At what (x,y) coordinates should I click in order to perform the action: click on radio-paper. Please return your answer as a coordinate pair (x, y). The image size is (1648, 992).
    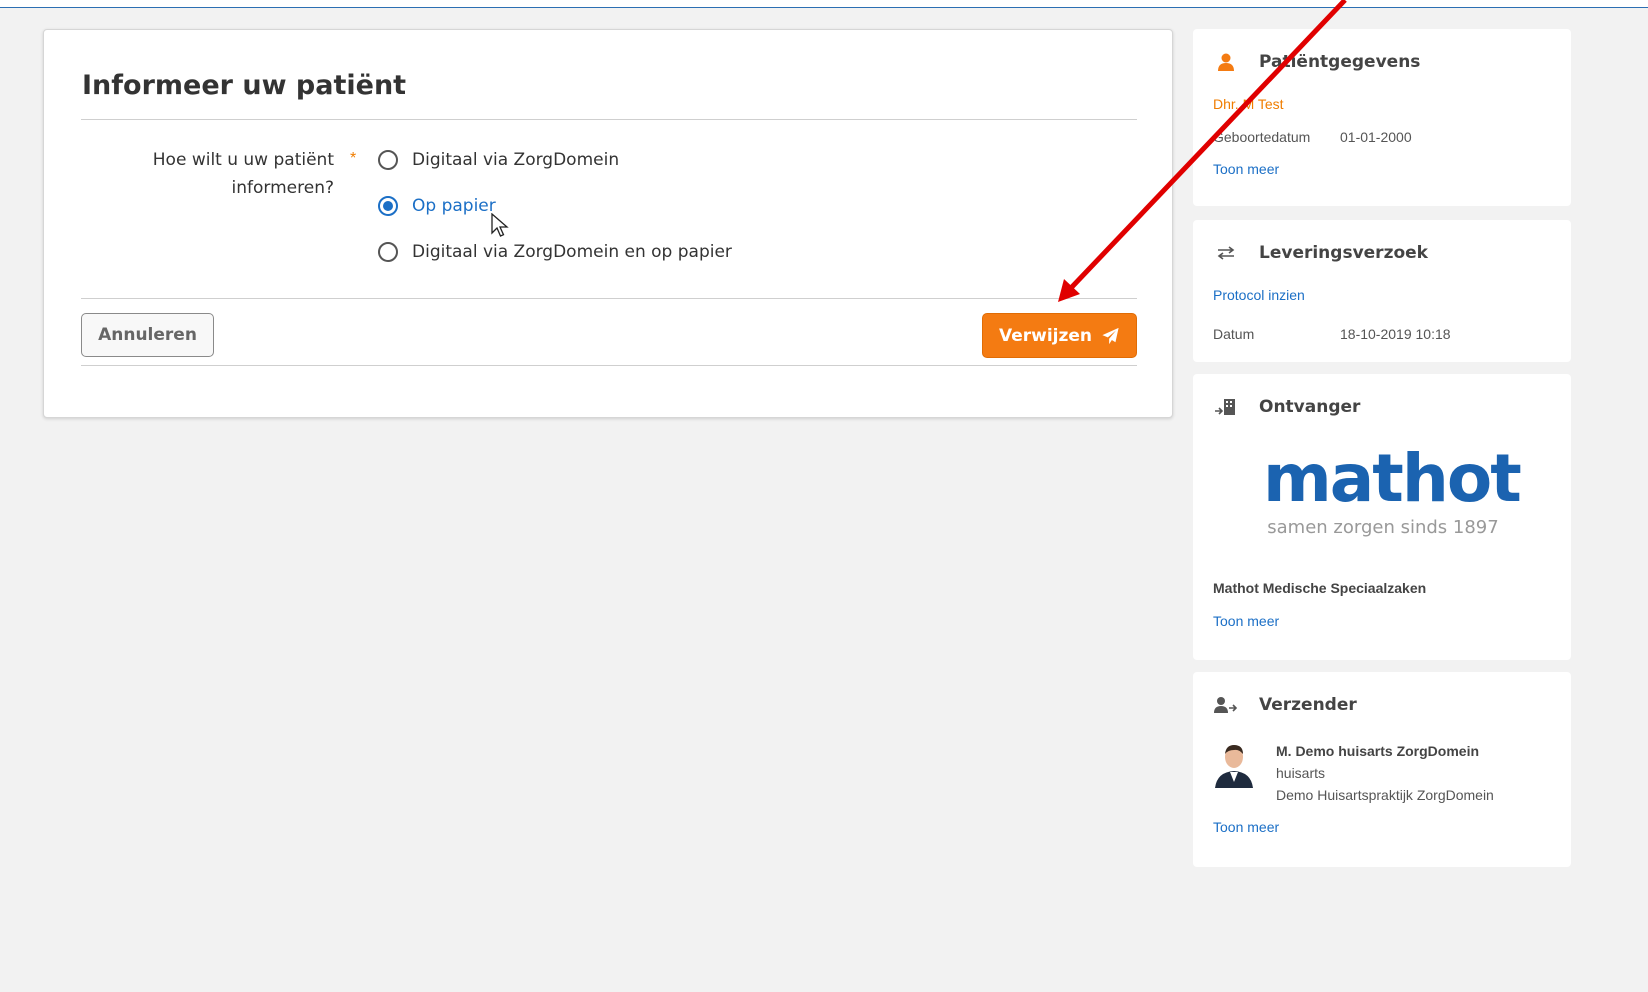
    Looking at the image, I should click on (388, 206).